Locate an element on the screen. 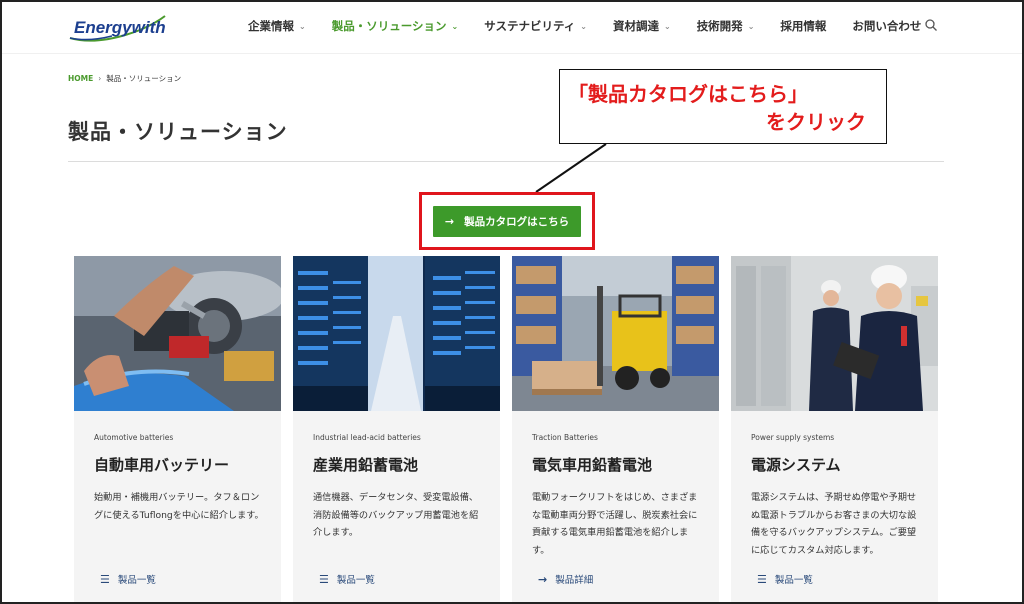  forklift-warehouse-image is located at coordinates (615, 333).